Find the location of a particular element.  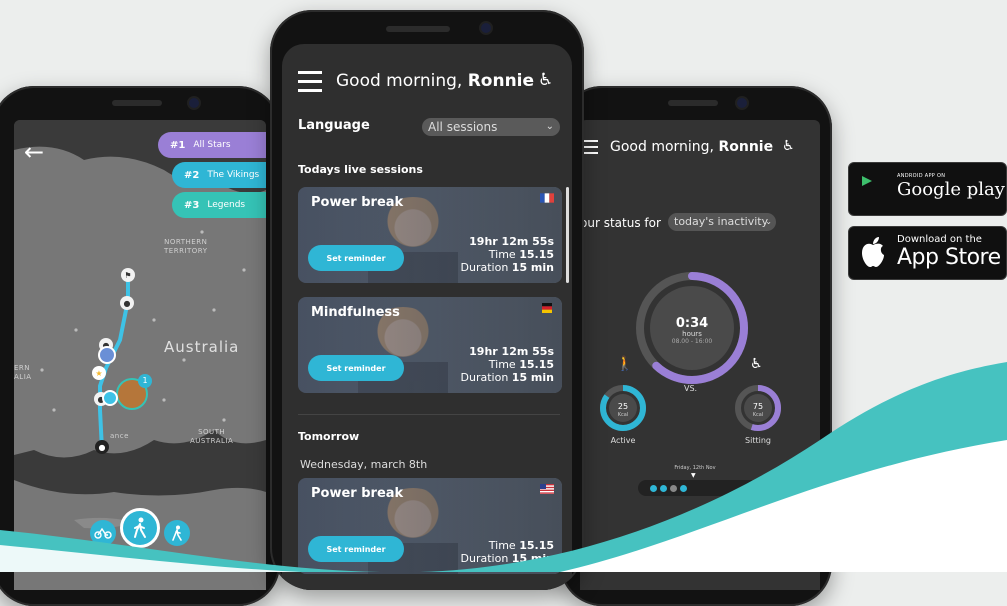

chip-team: Legends is located at coordinates (226, 205).